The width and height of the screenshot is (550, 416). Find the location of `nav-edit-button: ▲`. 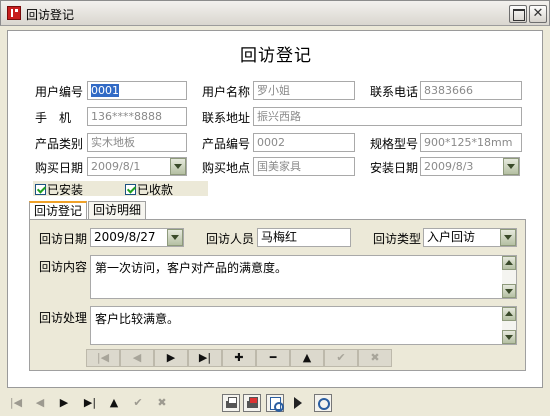

nav-edit-button: ▲ is located at coordinates (307, 358).